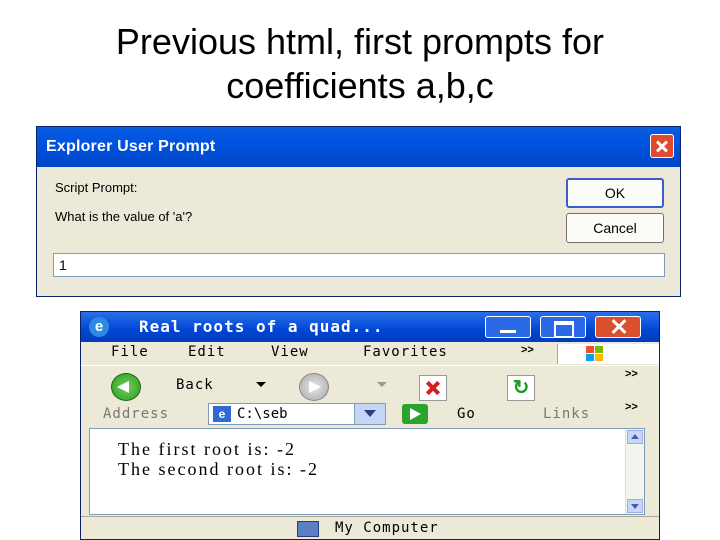 The width and height of the screenshot is (720, 540). I want to click on menu-file: File, so click(130, 352).